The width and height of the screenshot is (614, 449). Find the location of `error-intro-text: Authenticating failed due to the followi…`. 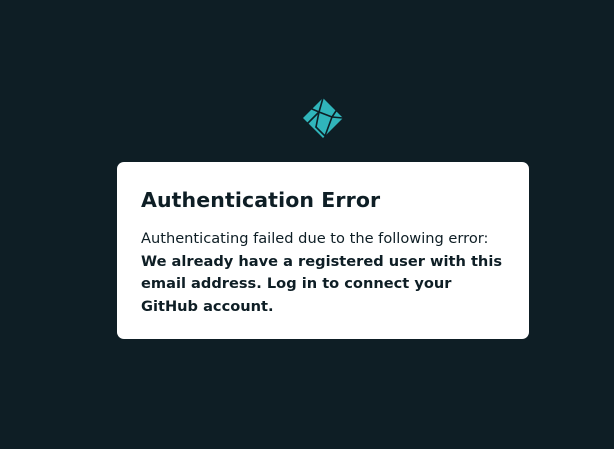

error-intro-text: Authenticating failed due to the followi… is located at coordinates (315, 238).